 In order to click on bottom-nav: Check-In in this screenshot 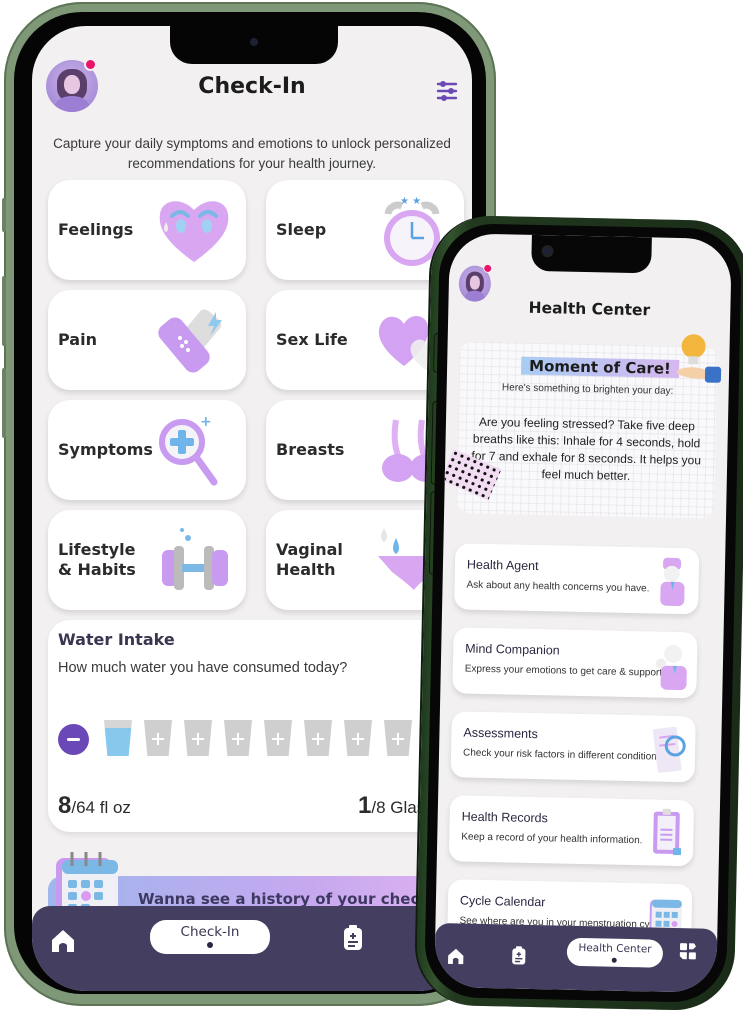, I will do `click(252, 948)`.